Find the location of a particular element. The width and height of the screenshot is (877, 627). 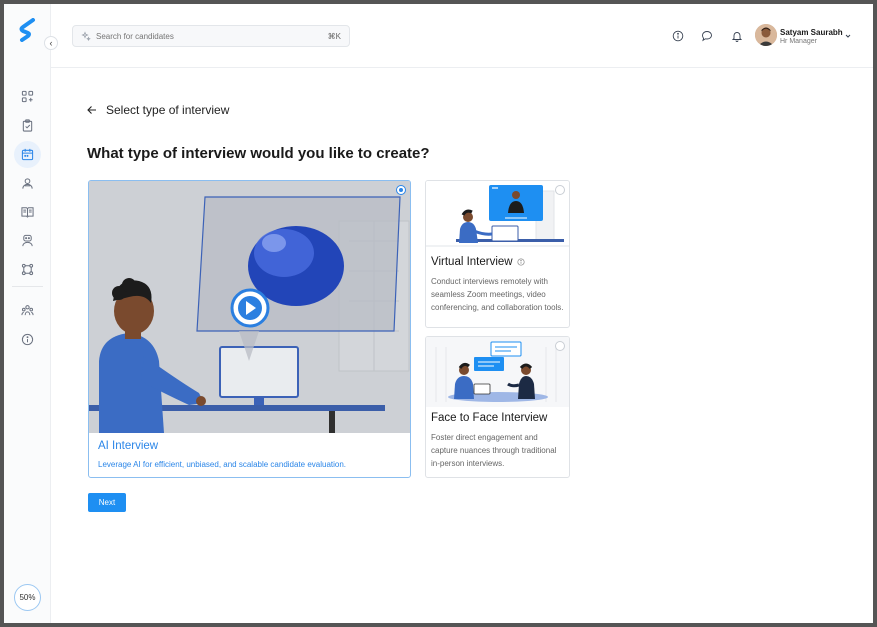

team-icon is located at coordinates (27, 310).